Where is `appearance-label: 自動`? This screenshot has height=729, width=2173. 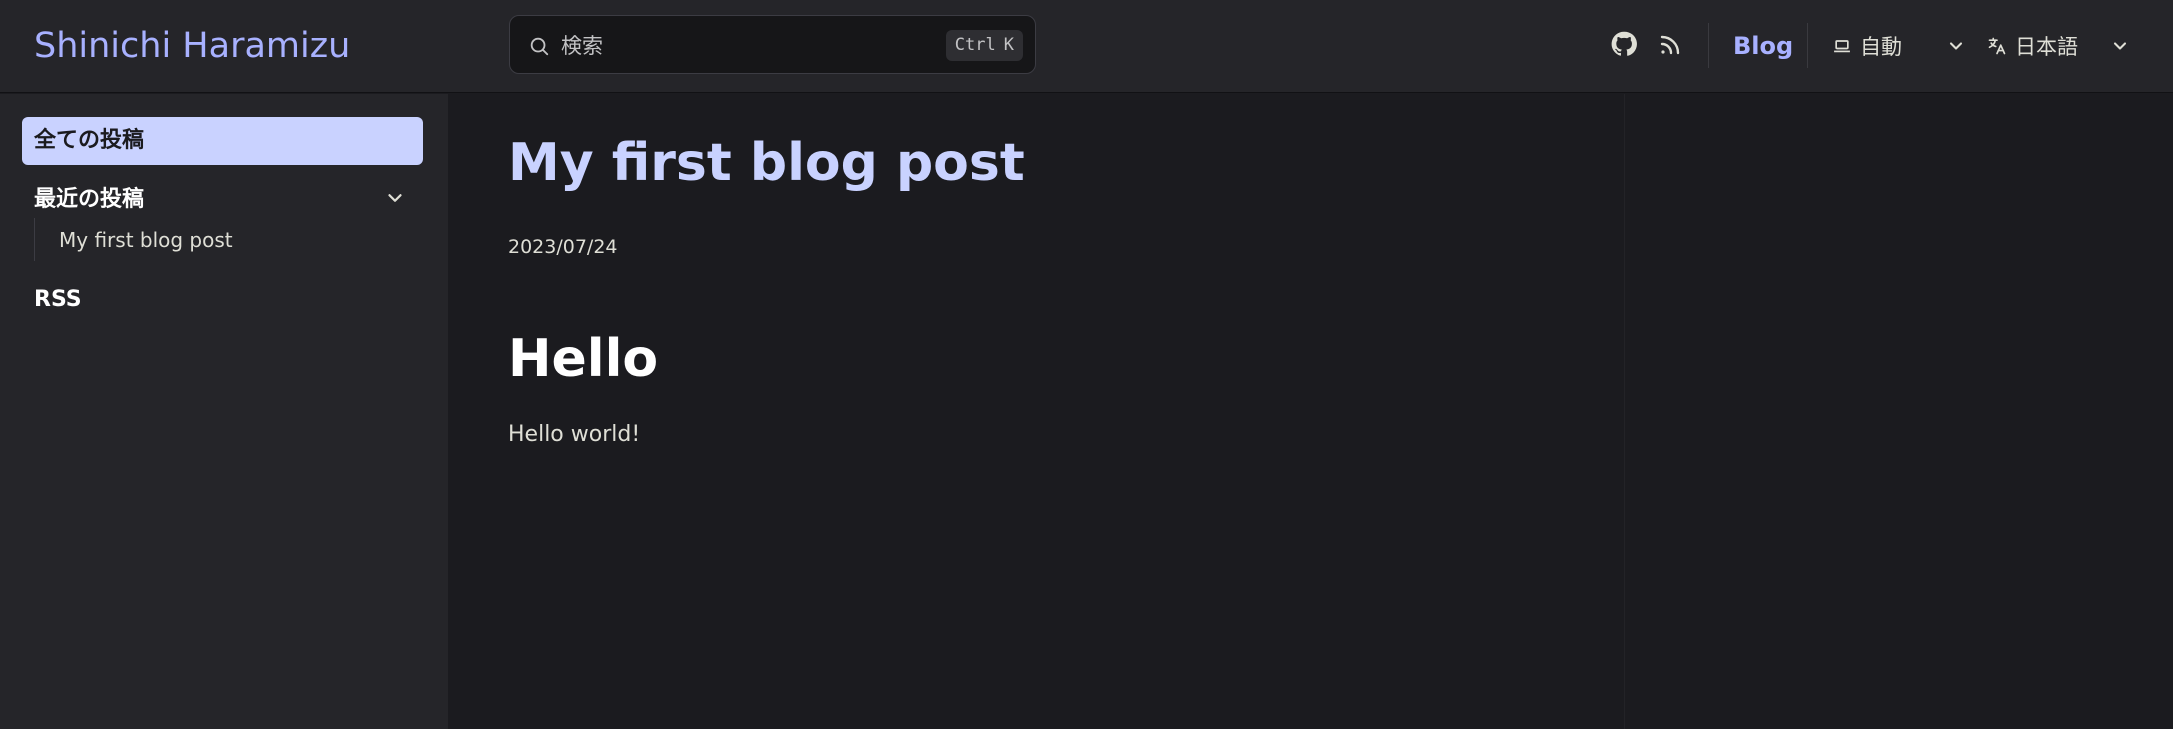
appearance-label: 自動 is located at coordinates (1881, 47).